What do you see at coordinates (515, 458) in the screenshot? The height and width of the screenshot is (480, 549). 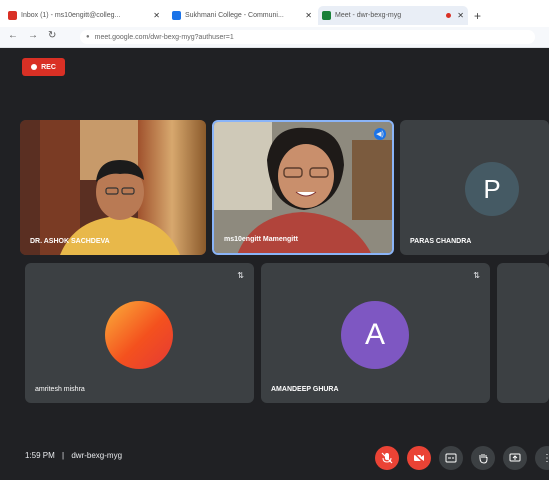 I see `present-icon` at bounding box center [515, 458].